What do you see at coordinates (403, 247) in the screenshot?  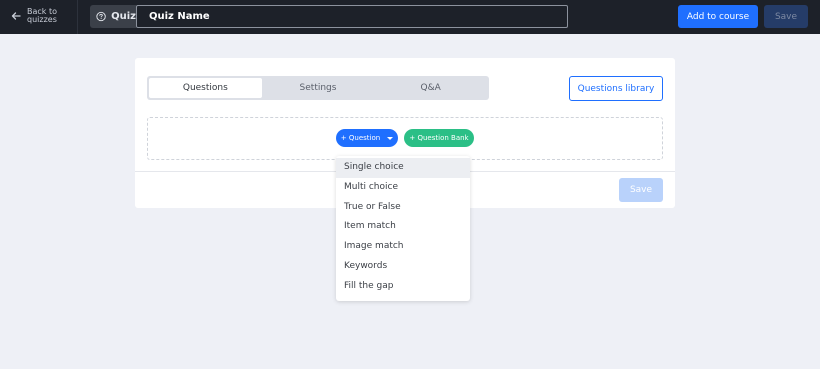 I see `menu-item-image-match: Image match` at bounding box center [403, 247].